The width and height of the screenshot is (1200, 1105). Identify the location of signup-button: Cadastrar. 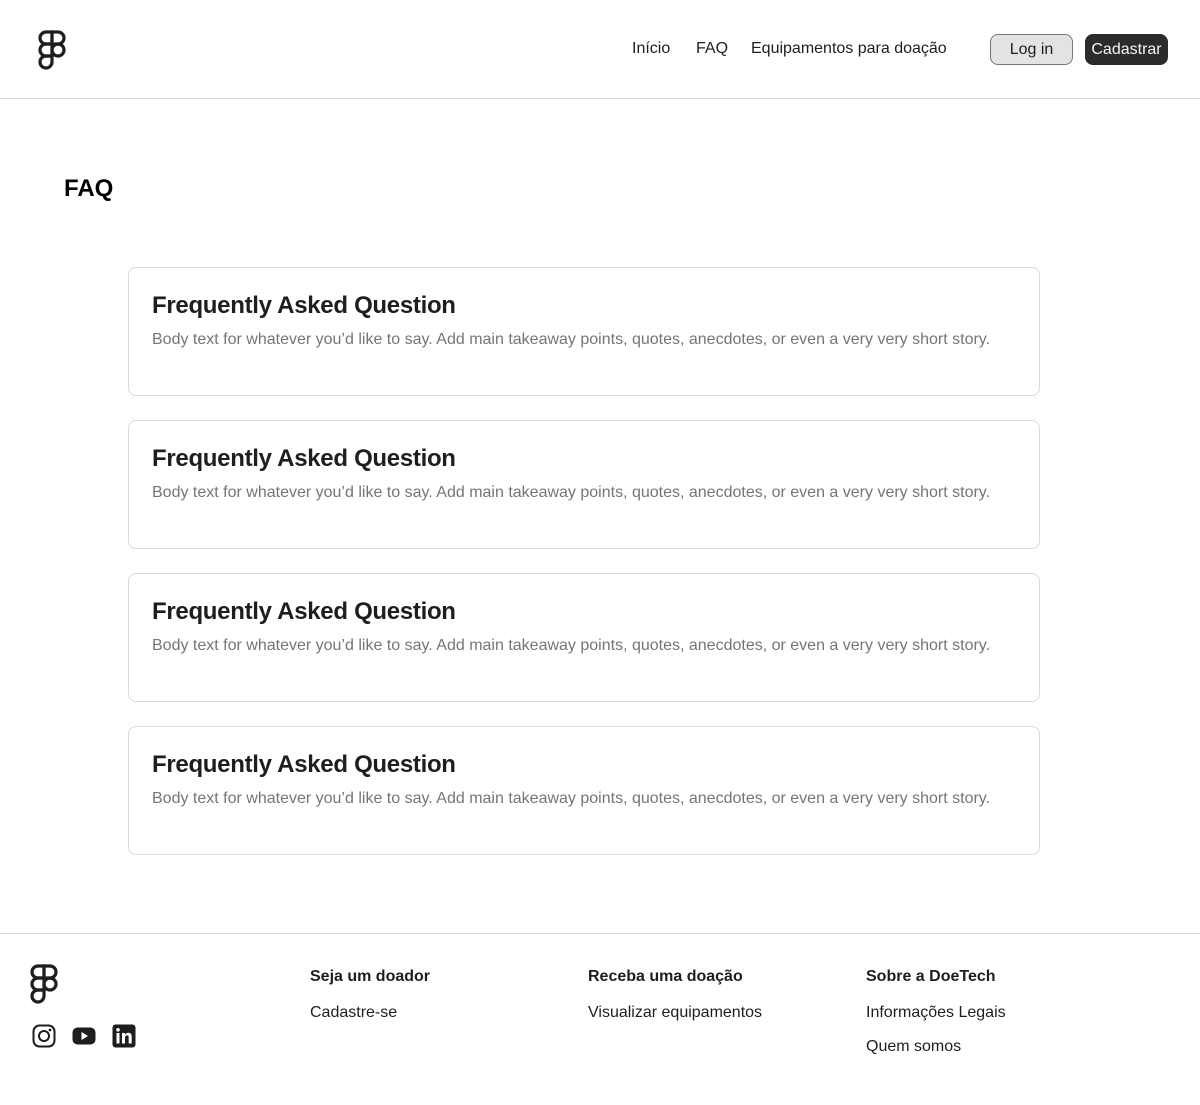
(1126, 49).